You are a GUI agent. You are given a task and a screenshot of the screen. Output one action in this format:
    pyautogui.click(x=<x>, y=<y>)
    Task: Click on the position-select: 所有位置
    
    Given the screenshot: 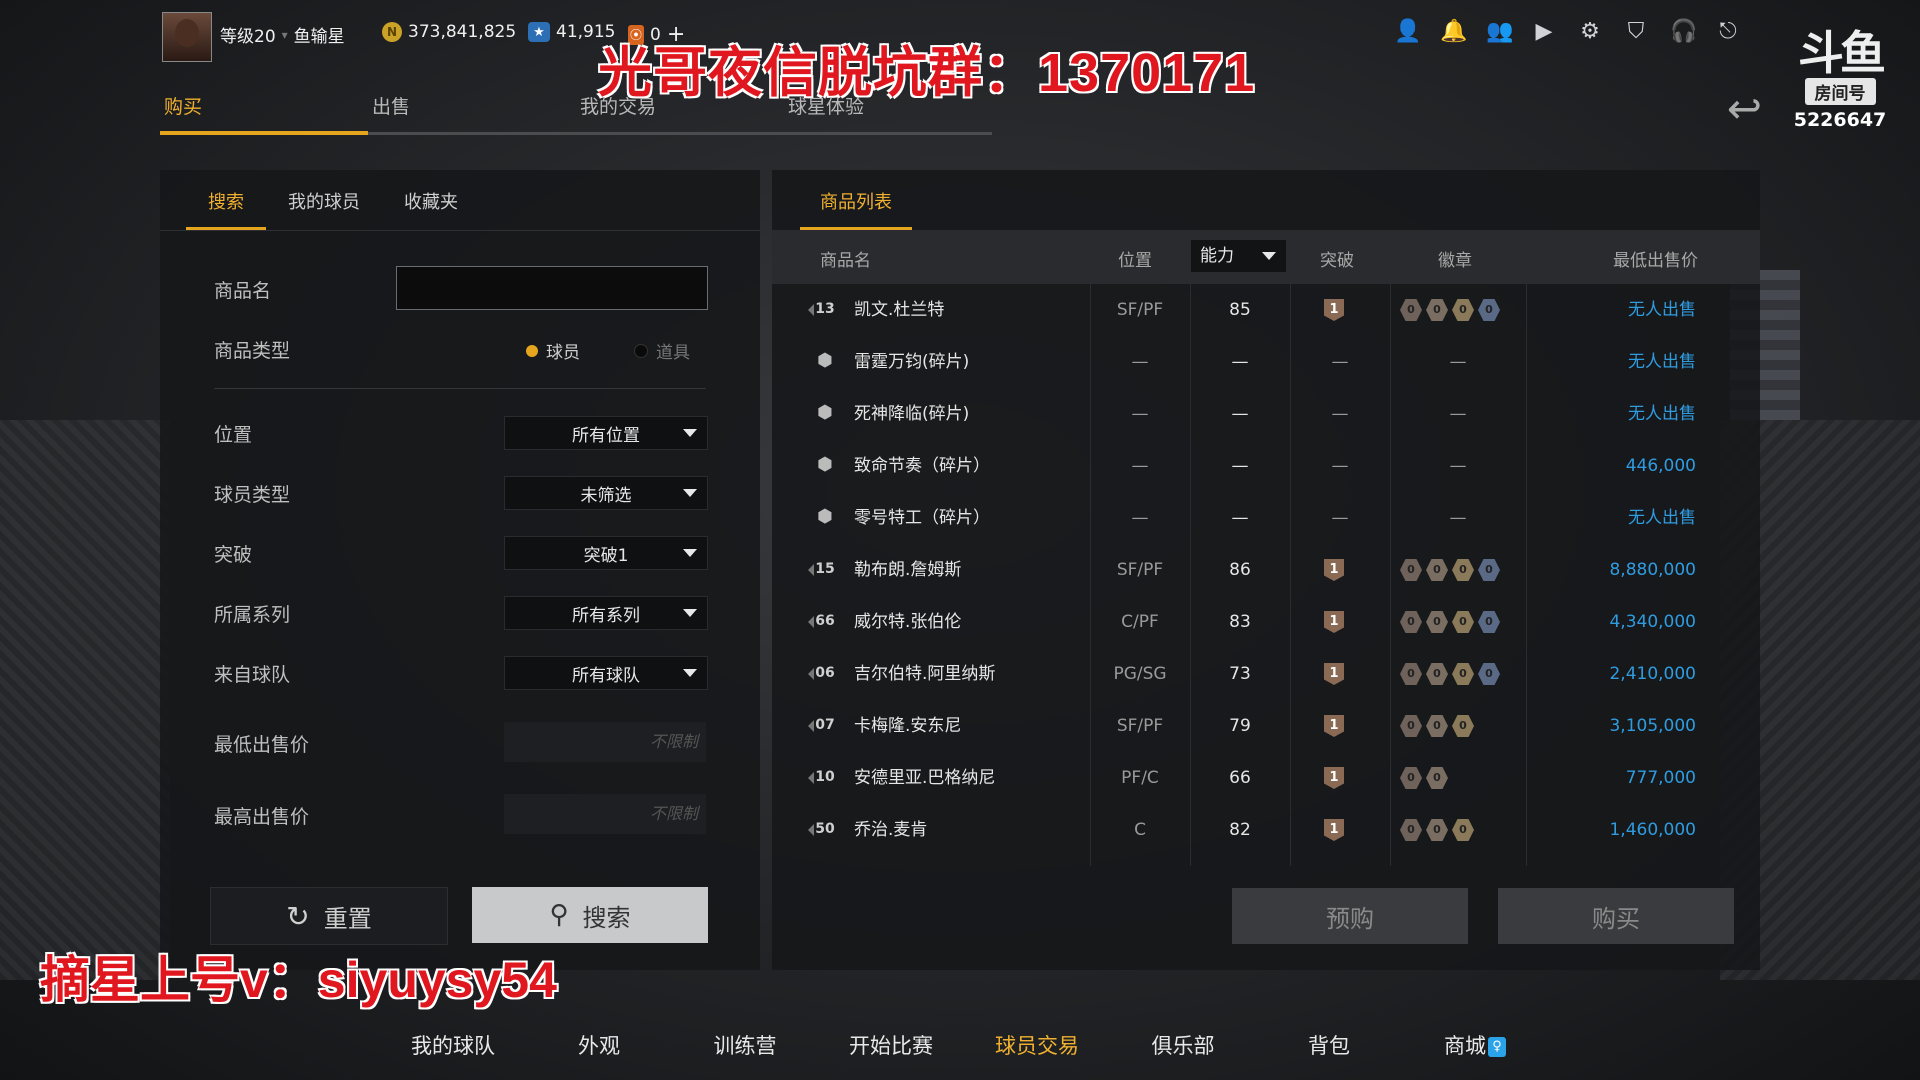 What is the action you would take?
    pyautogui.click(x=606, y=433)
    